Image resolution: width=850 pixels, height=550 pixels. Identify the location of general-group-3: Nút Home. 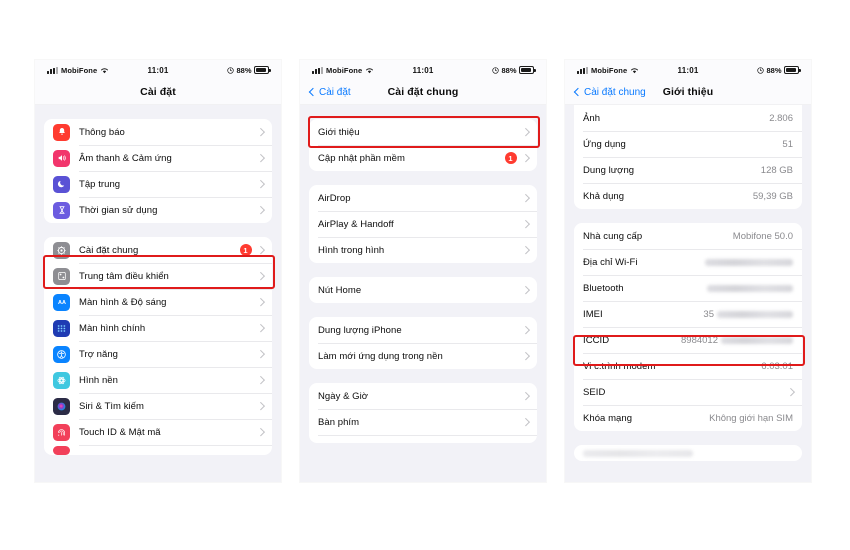
(423, 290).